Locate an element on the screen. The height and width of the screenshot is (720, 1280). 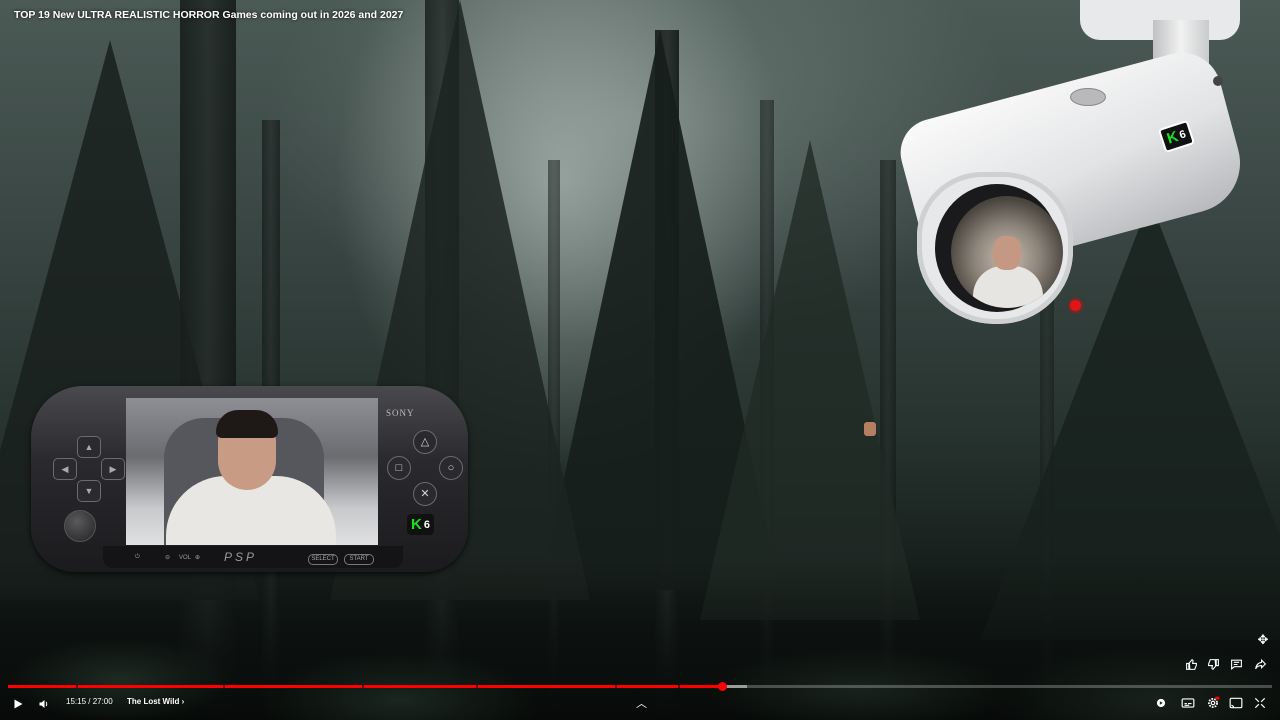
select-label: SELECT is located at coordinates (323, 559).